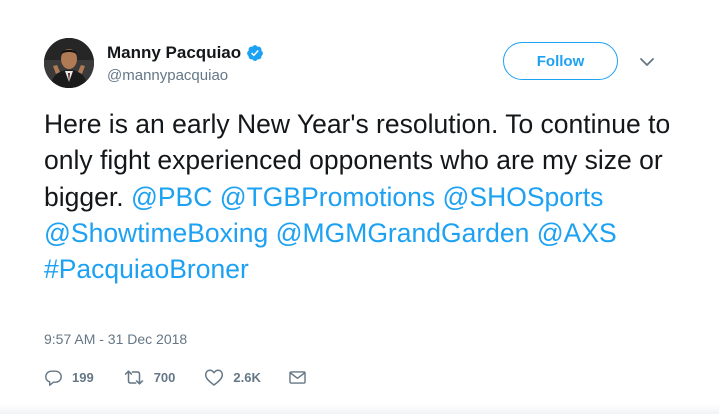  What do you see at coordinates (403, 233) in the screenshot?
I see `mention-mgmgrandgarden: @MGMGrandGarden` at bounding box center [403, 233].